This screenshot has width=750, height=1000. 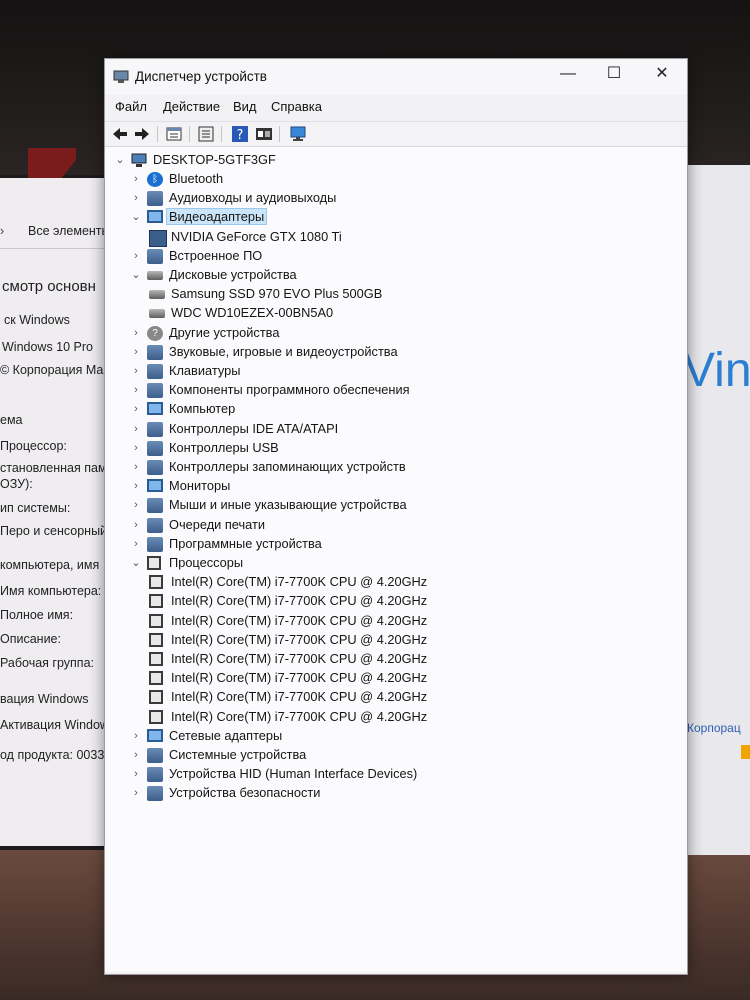 What do you see at coordinates (339, 467) in the screenshot?
I see `tree-category-item: › Контроллеры запоминающих устройств` at bounding box center [339, 467].